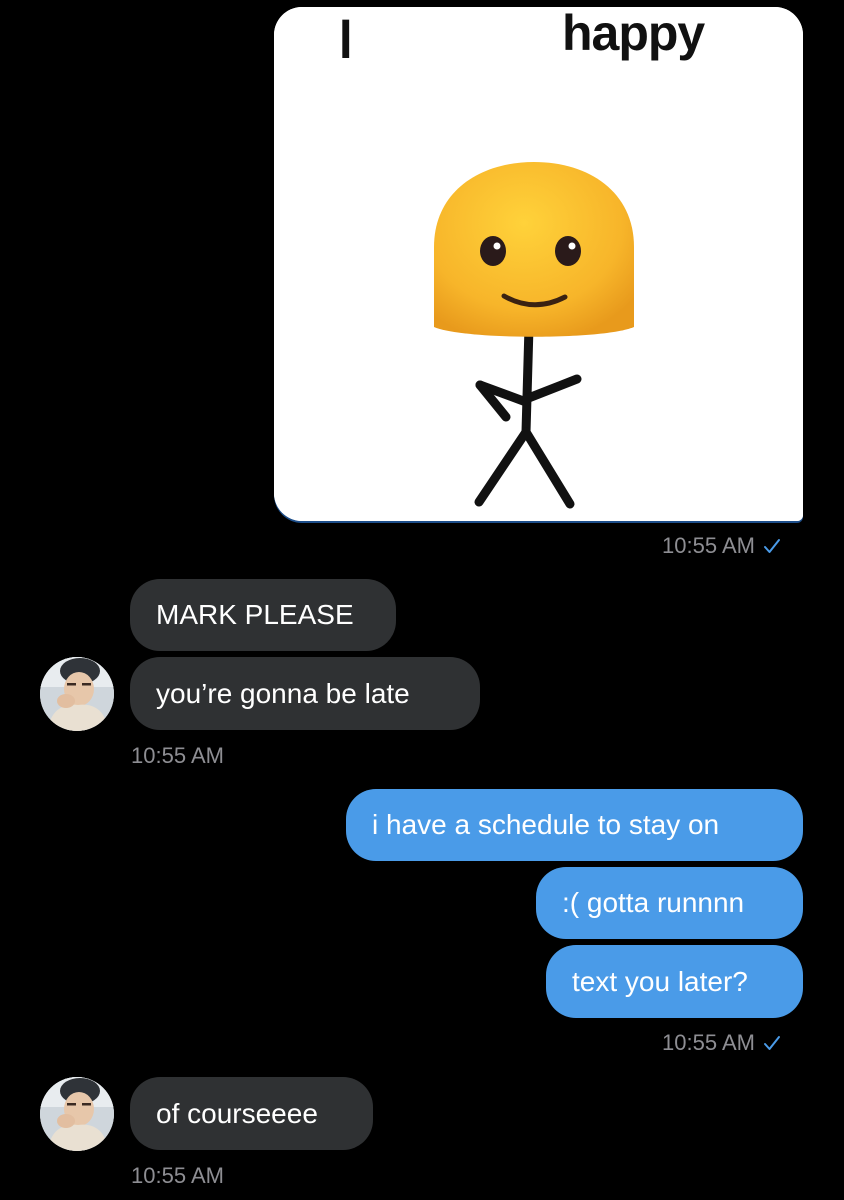  I want to click on meme-word-happy: happy, so click(633, 34).